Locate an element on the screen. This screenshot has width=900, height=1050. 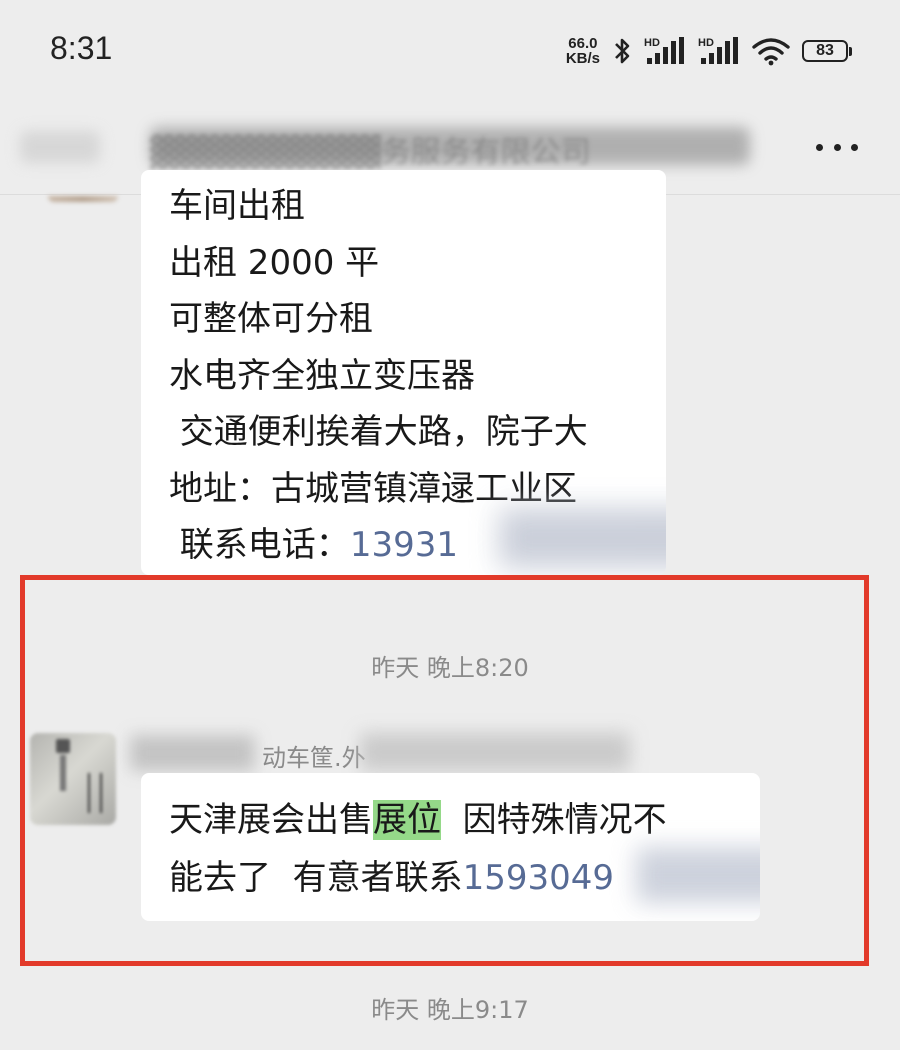
message-line: 水电齐全独立变压器 is located at coordinates (322, 375).